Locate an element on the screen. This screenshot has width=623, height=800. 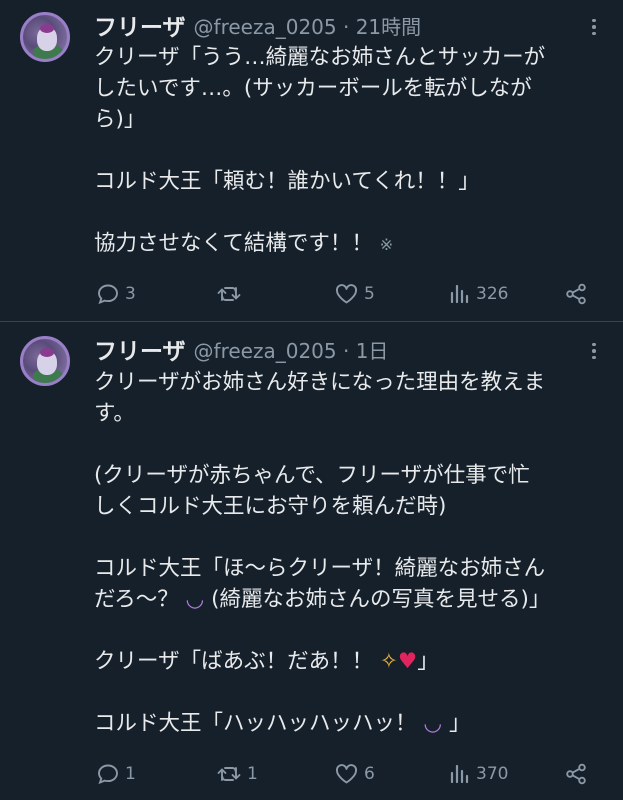
text-line: したいです…。(サッカーボールを転がしなが is located at coordinates (313, 88).